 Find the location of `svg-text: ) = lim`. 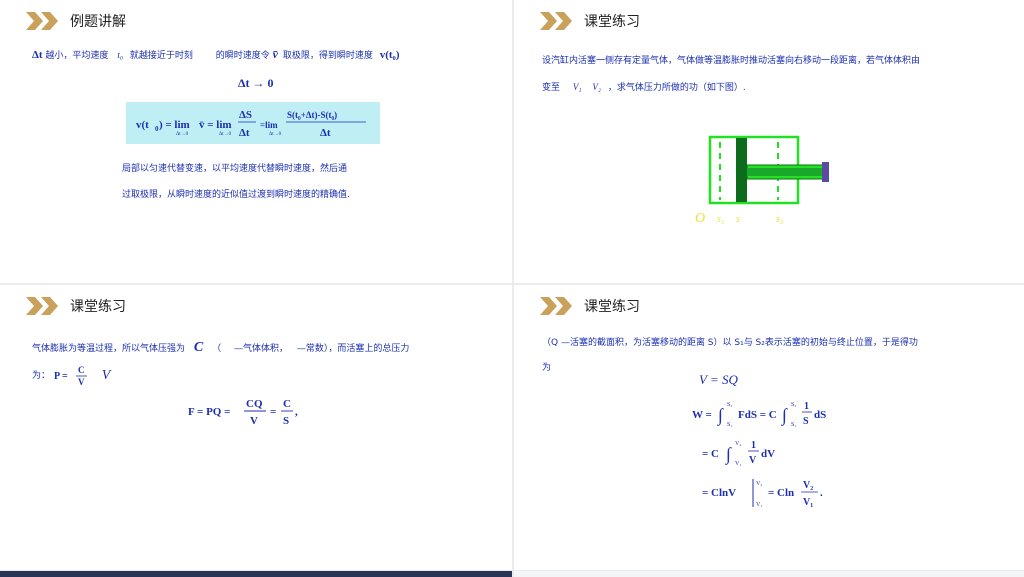

svg-text: ) = lim is located at coordinates (174, 125).